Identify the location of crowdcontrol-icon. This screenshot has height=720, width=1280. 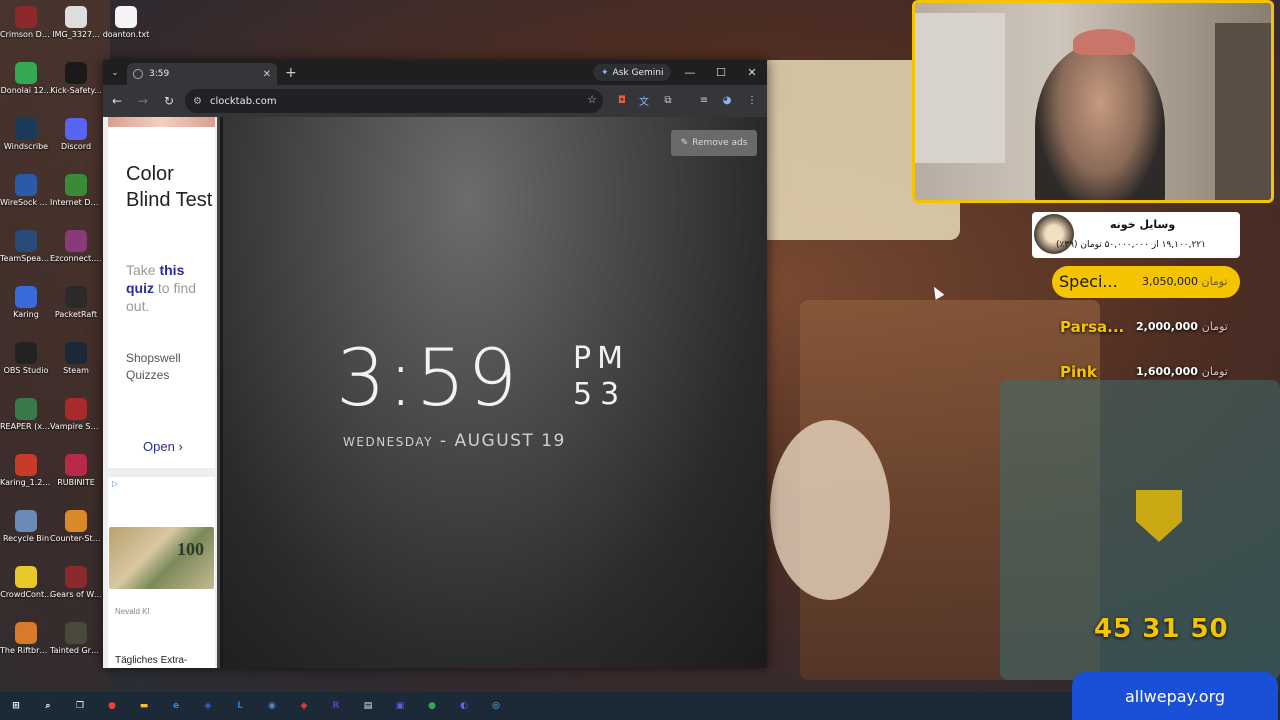
(26, 577).